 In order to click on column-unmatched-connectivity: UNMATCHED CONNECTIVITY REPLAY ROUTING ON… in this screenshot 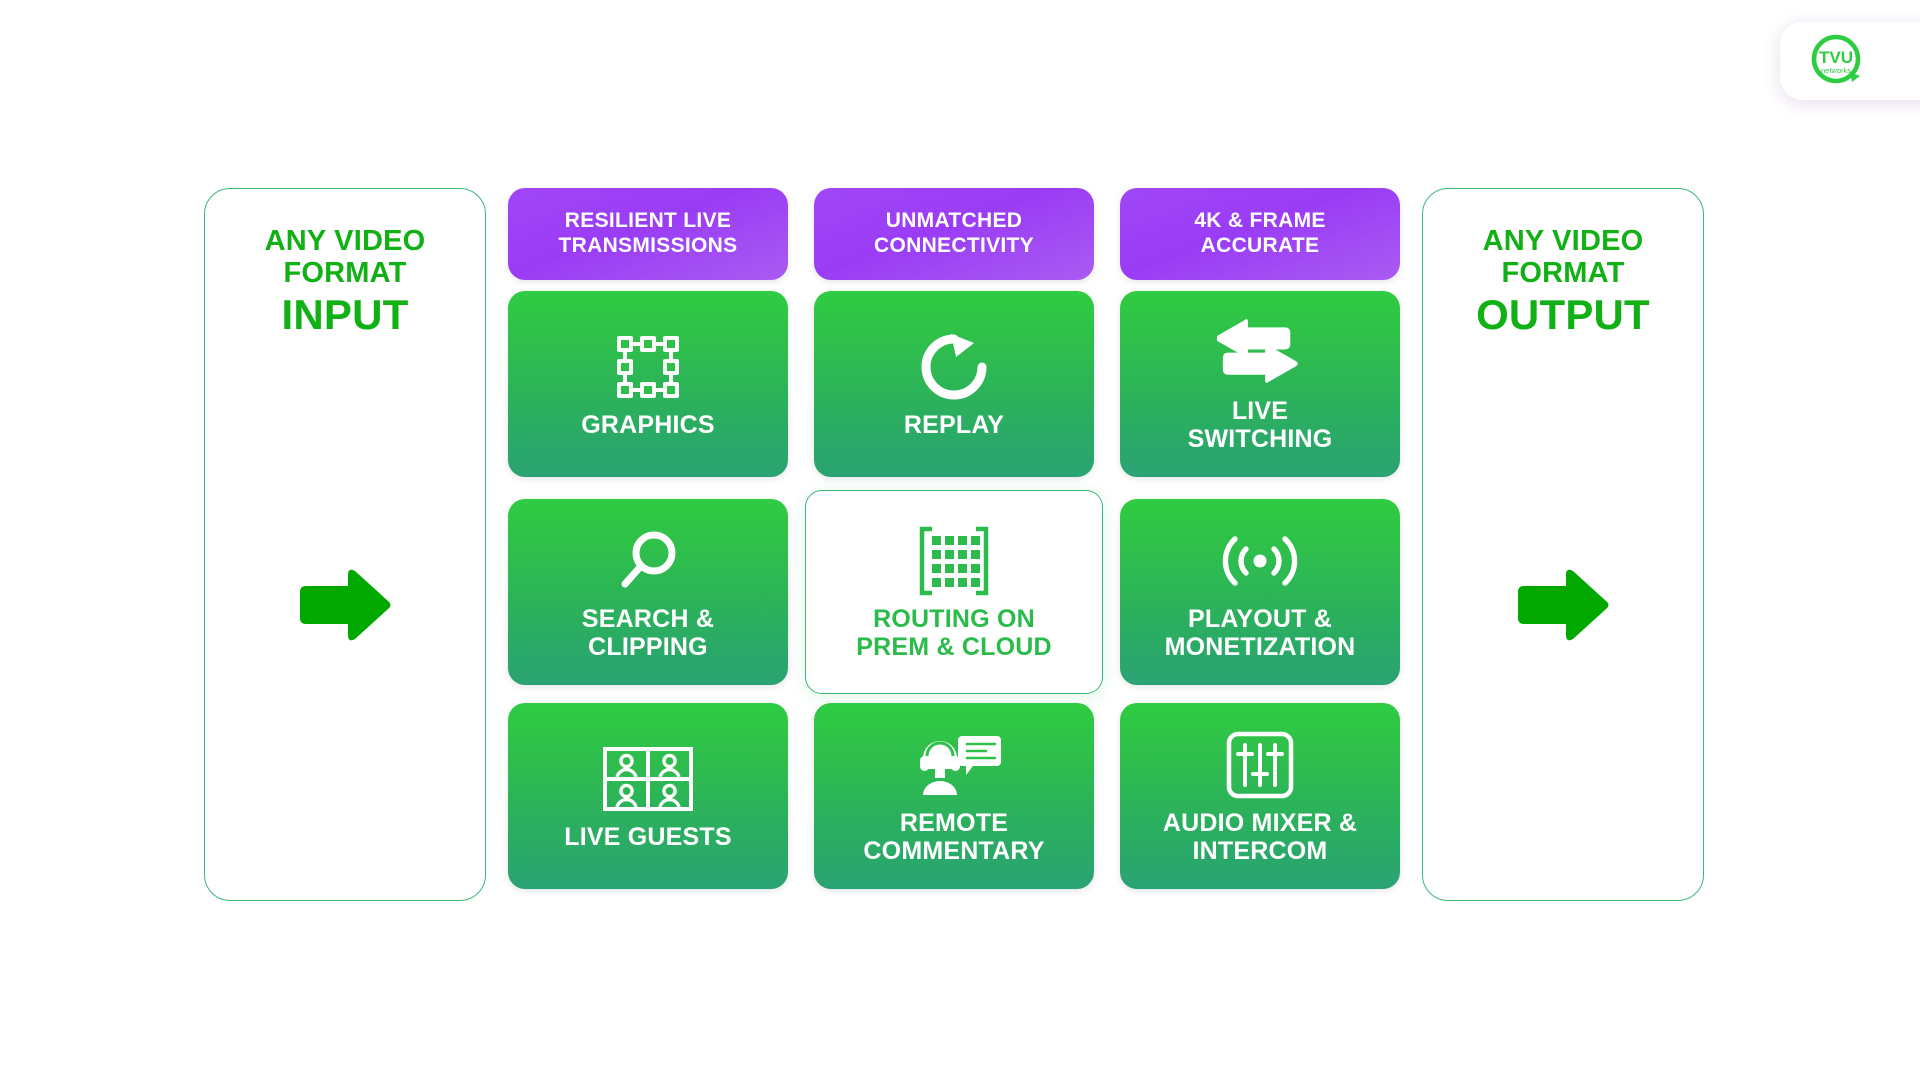, I will do `click(954, 549)`.